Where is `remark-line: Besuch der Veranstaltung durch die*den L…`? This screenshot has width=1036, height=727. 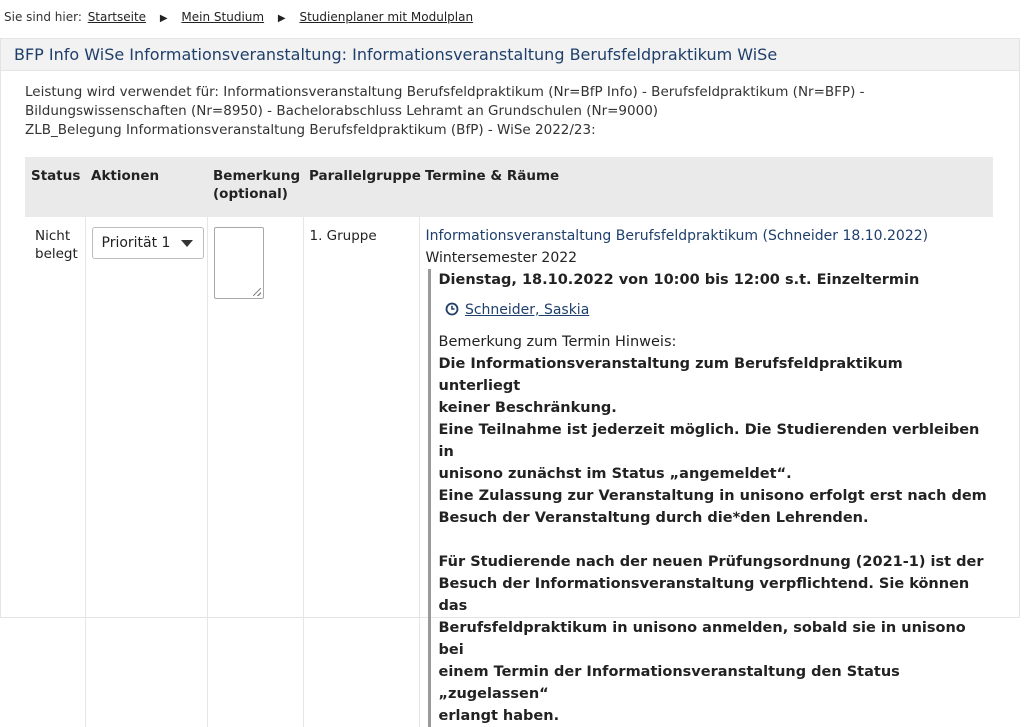 remark-line: Besuch der Veranstaltung durch die*den L… is located at coordinates (653, 518).